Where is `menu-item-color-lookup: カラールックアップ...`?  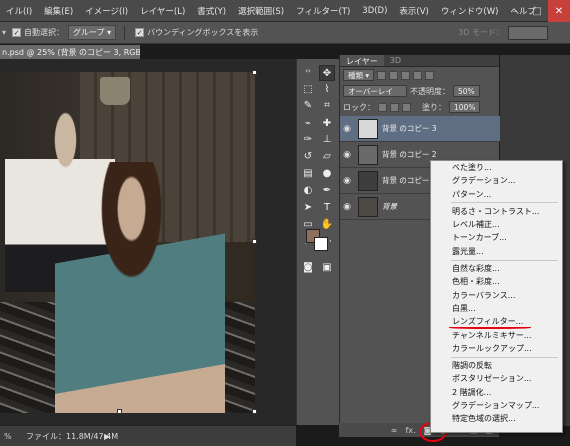 menu-item-color-lookup: カラールックアップ... is located at coordinates (496, 348).